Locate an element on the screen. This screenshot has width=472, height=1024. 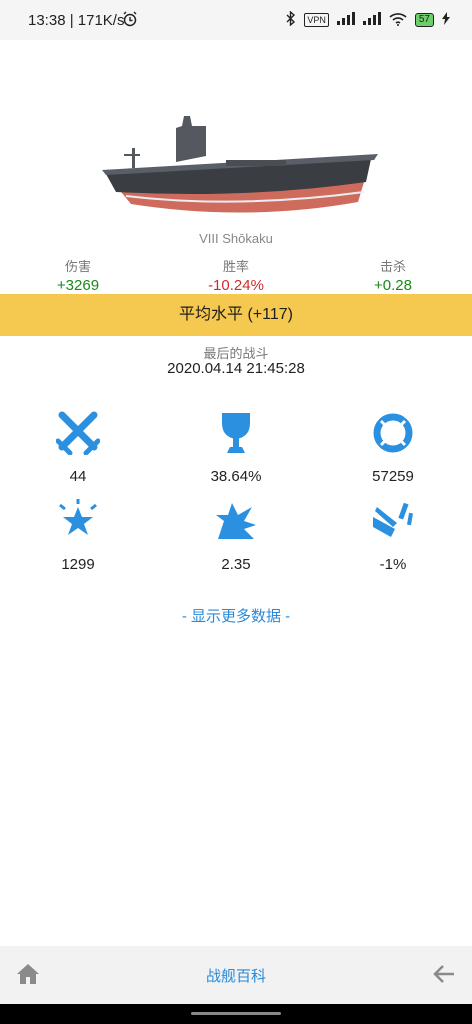
gesture-handle is located at coordinates (236, 1013).